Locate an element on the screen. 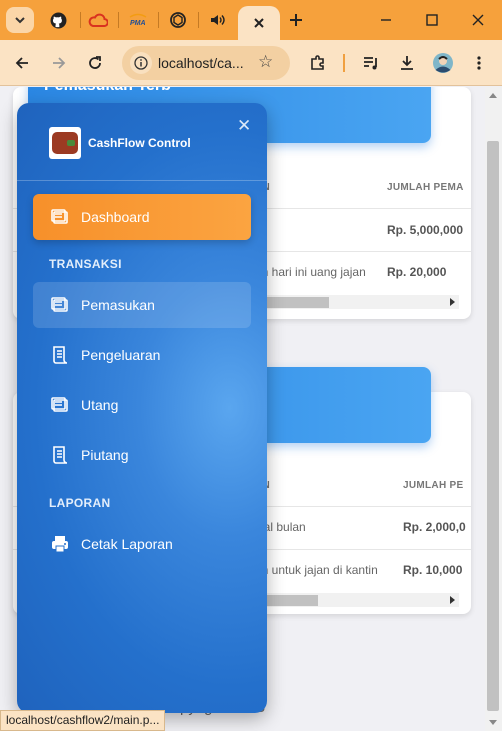 The height and width of the screenshot is (731, 502). row-amount: Rp. 5,000,000 is located at coordinates (425, 230).